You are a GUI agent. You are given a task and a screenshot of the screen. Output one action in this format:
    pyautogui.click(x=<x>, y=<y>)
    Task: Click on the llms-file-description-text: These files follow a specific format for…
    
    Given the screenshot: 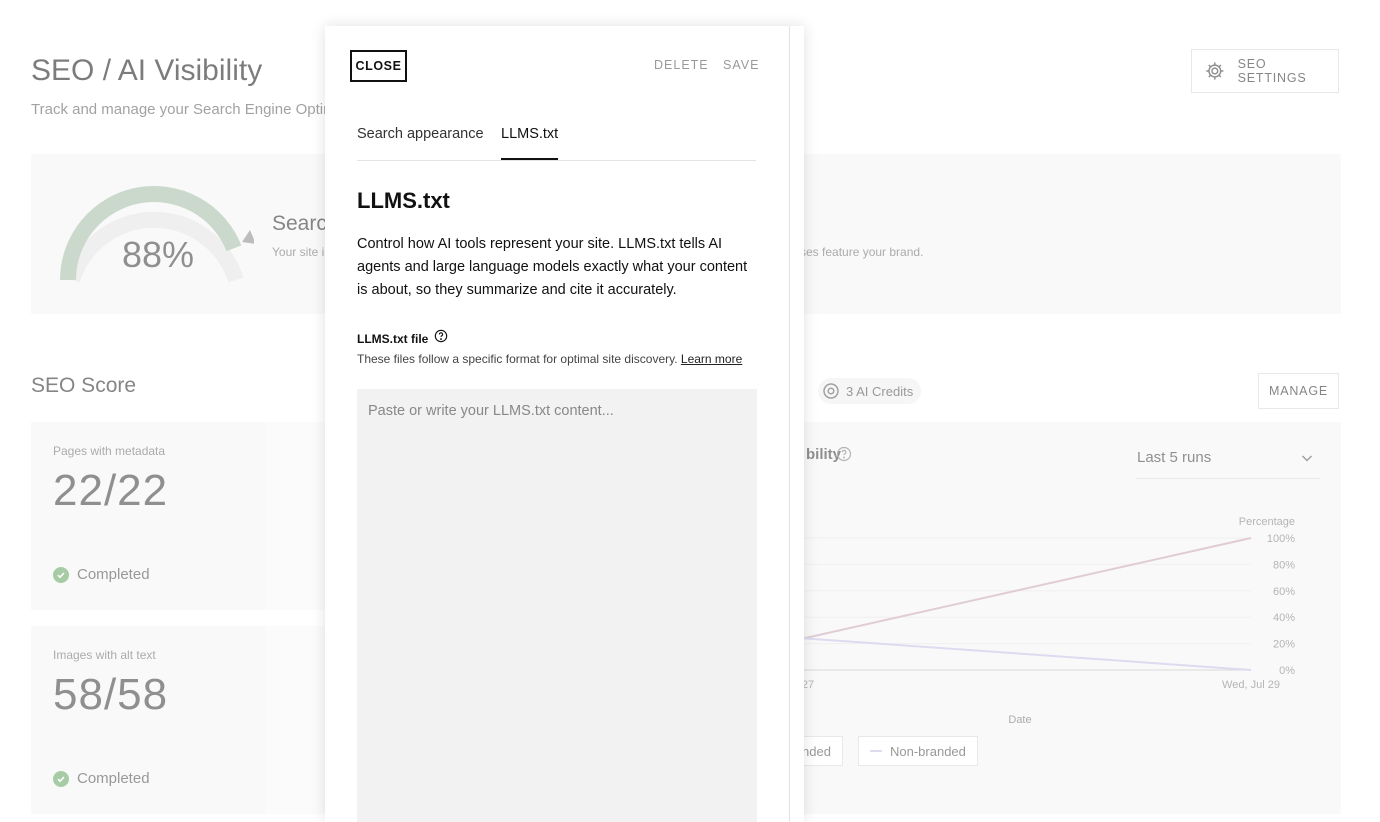 What is the action you would take?
    pyautogui.click(x=517, y=359)
    